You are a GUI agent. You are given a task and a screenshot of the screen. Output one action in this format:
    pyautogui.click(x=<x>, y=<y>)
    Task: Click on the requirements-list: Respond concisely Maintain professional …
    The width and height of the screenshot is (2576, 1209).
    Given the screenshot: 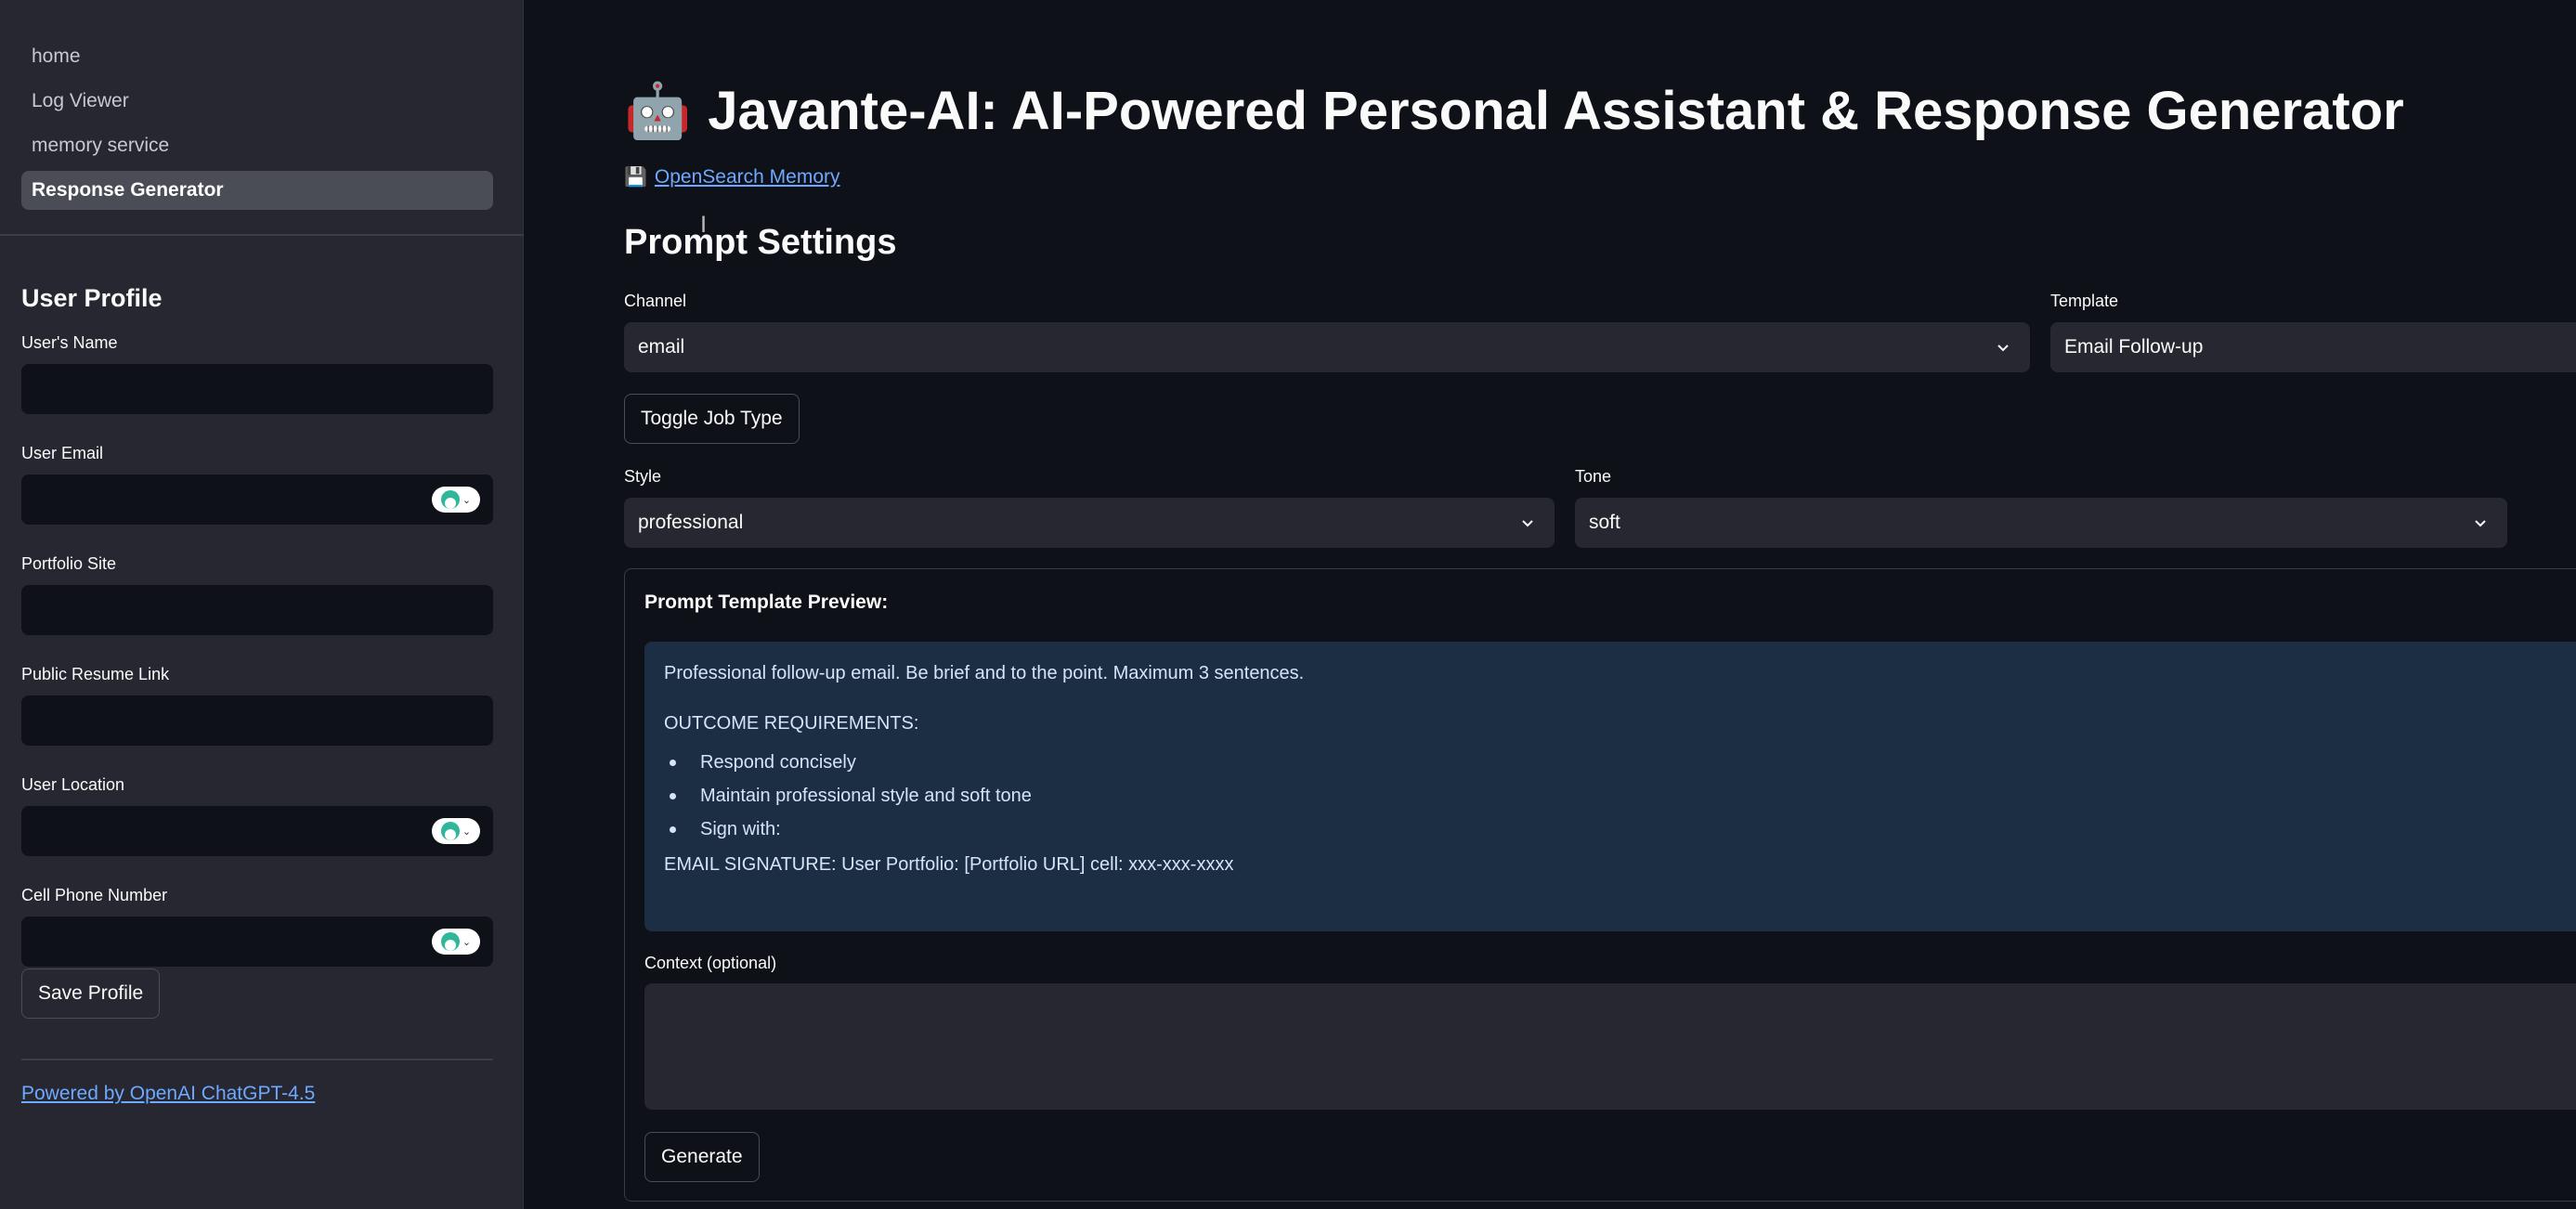 What is the action you would take?
    pyautogui.click(x=1620, y=795)
    